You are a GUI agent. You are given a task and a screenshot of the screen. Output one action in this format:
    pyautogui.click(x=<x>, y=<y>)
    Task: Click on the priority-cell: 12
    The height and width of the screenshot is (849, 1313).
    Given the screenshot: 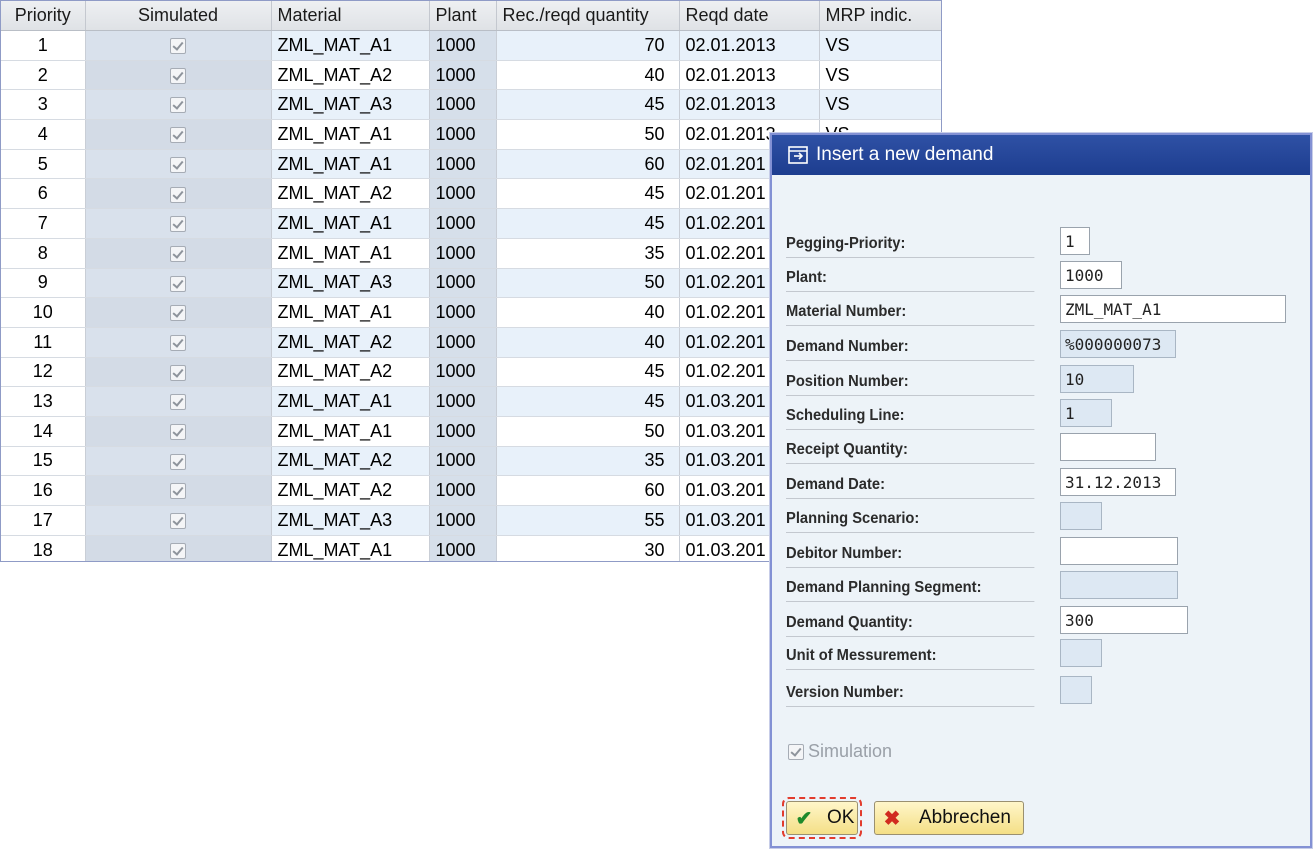 What is the action you would take?
    pyautogui.click(x=43, y=372)
    